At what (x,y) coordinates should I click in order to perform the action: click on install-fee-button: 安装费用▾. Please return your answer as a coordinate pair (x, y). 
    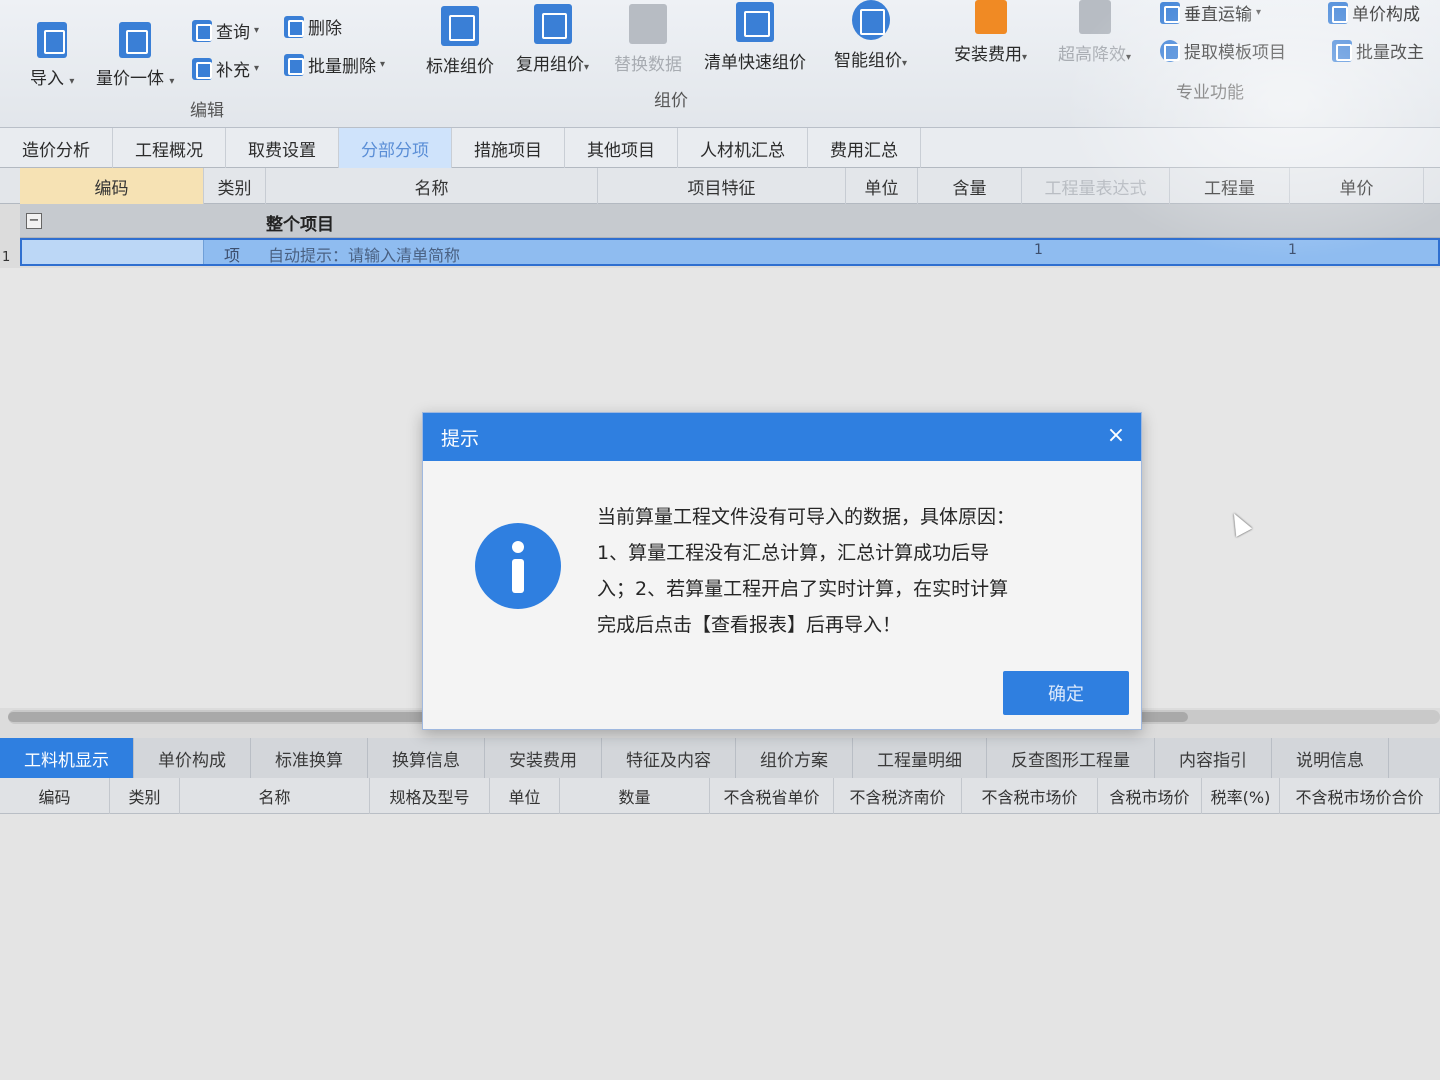
    Looking at the image, I should click on (990, 32).